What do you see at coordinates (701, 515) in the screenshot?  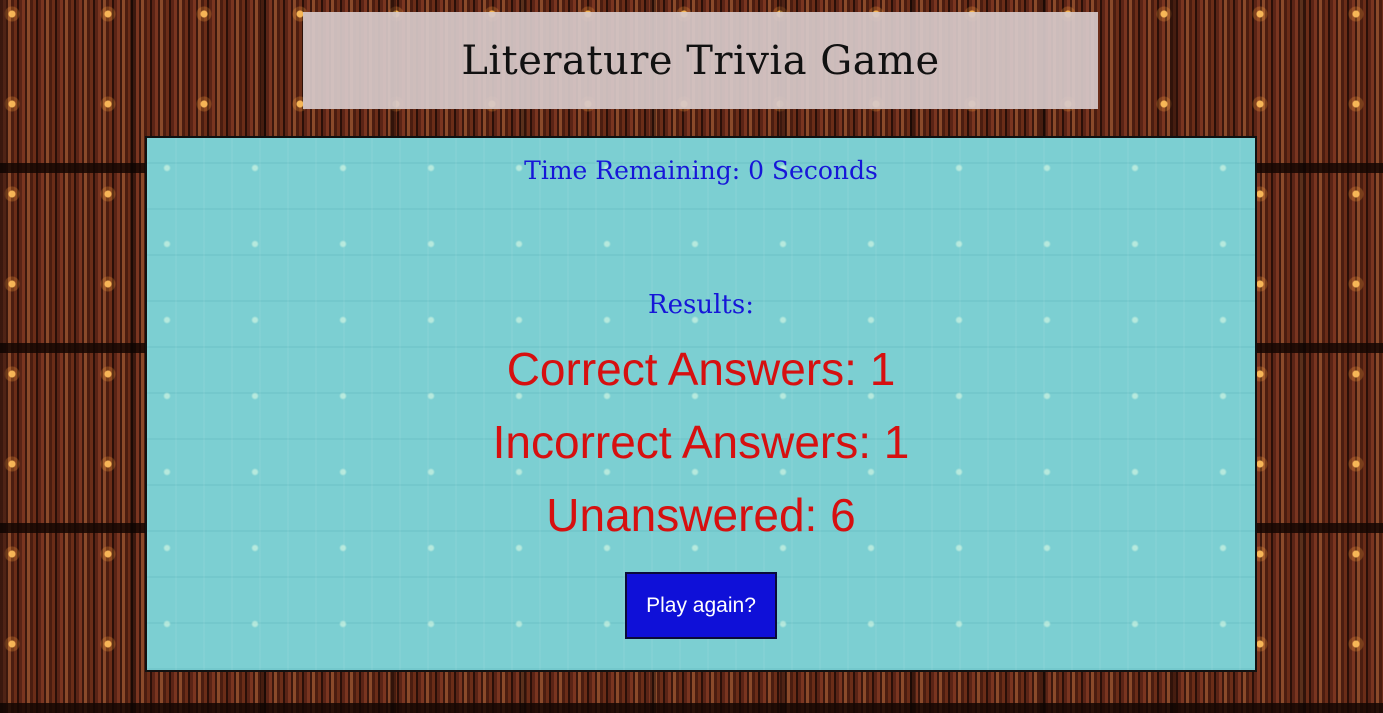 I see `unanswered-count: Unanswered: 6` at bounding box center [701, 515].